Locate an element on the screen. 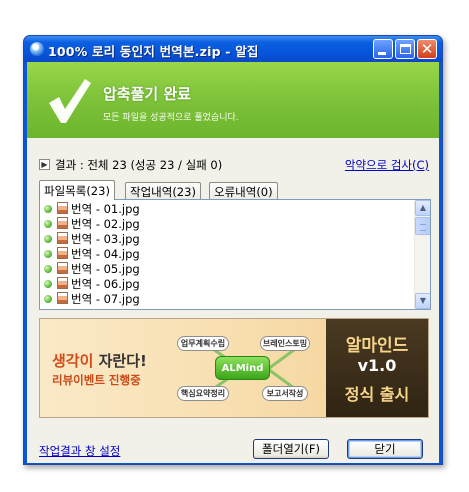  scroll-down-button: ▼ is located at coordinates (422, 301).